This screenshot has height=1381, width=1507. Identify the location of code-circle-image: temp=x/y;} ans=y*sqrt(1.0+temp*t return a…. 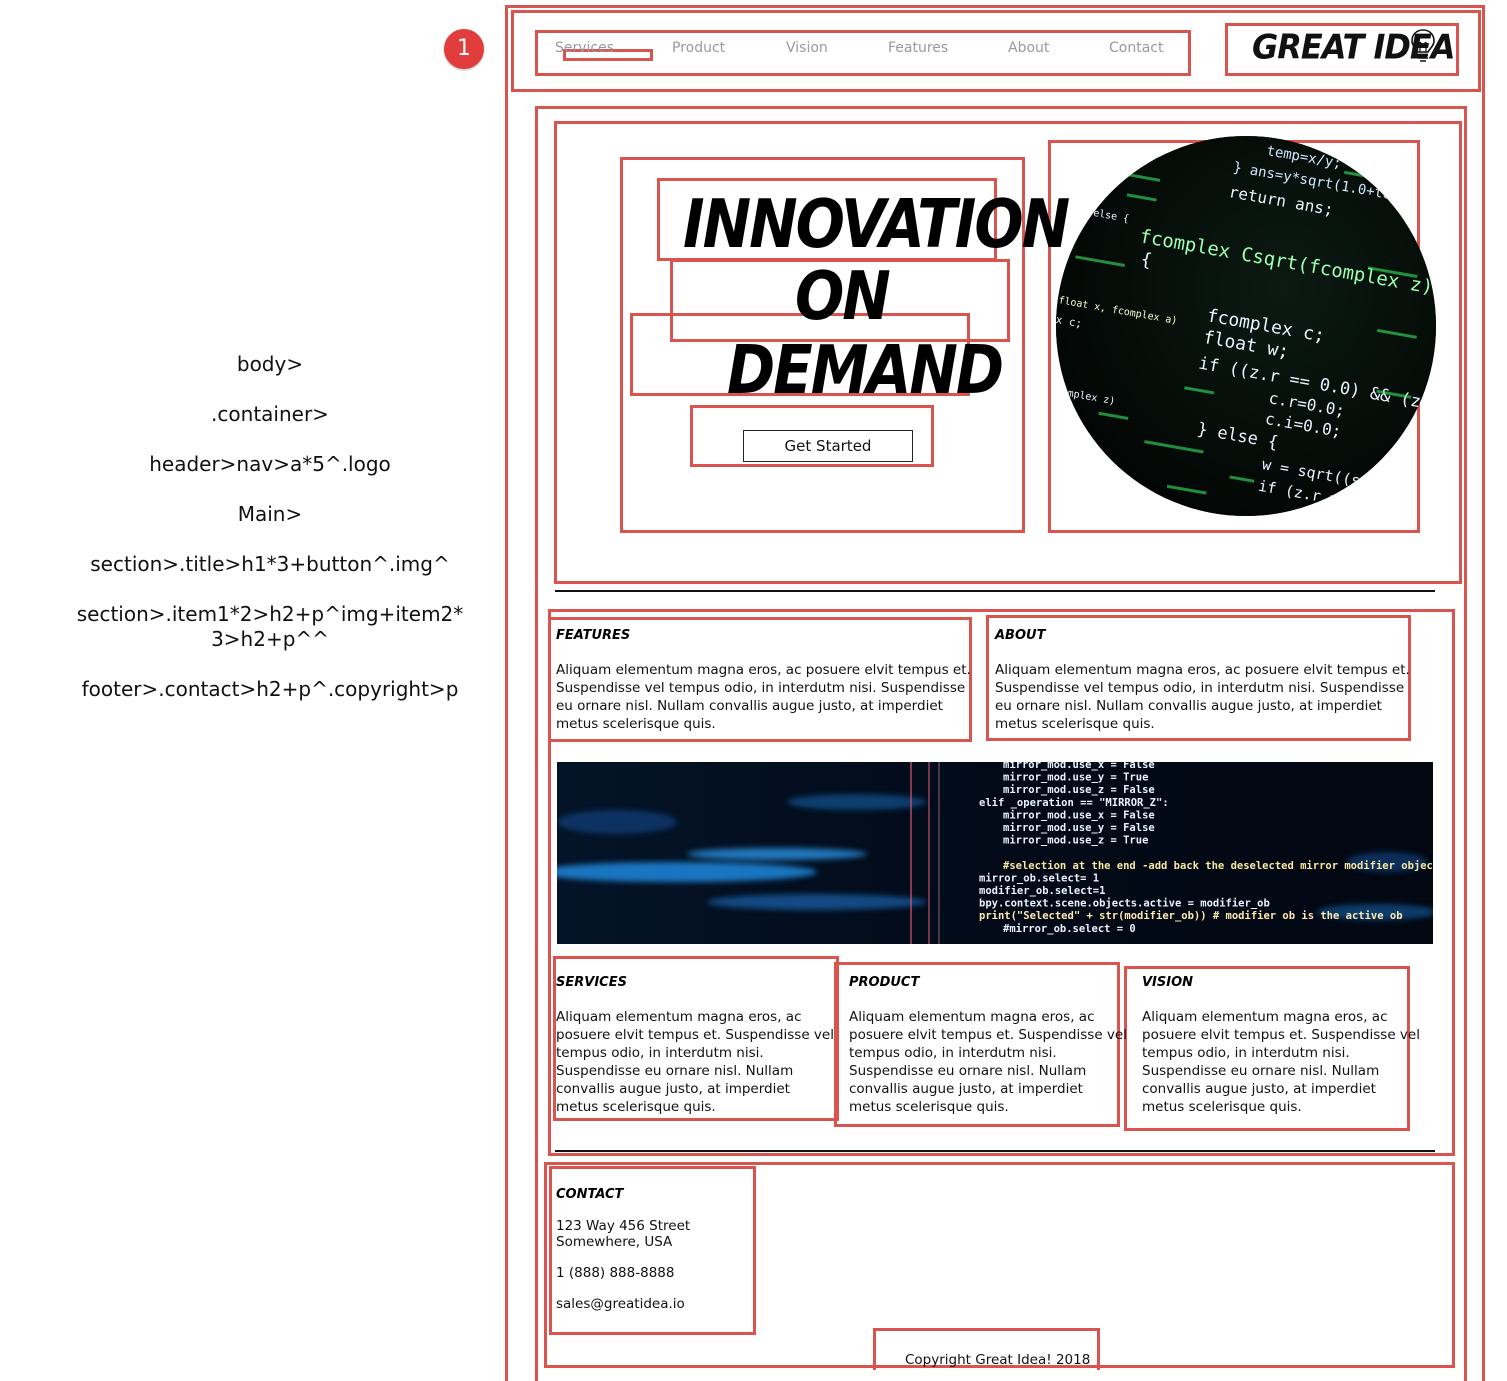
(1246, 326).